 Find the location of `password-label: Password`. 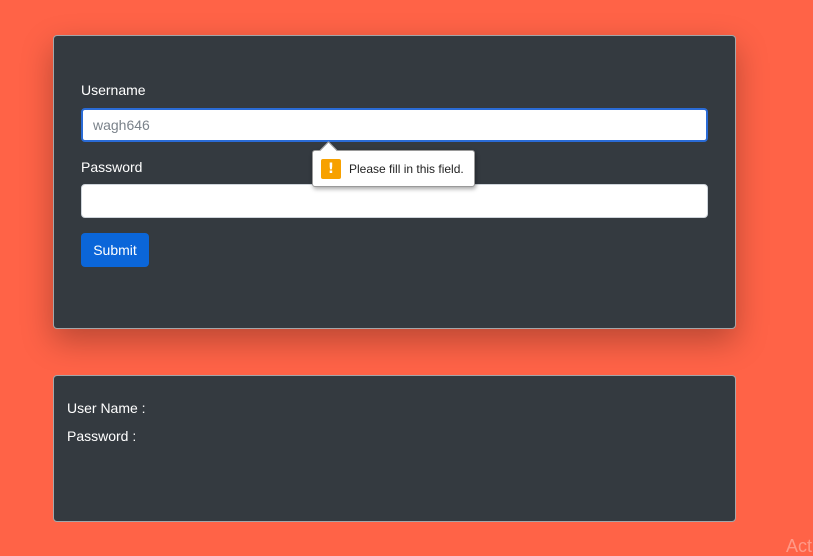

password-label: Password is located at coordinates (112, 167).